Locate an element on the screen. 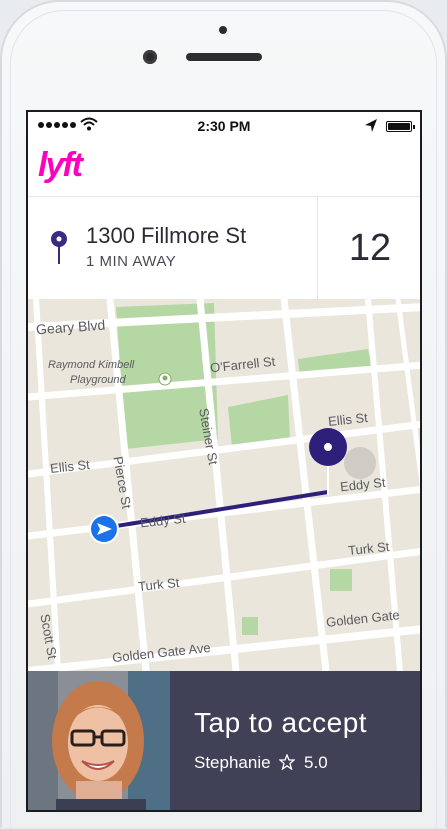 The width and height of the screenshot is (447, 829). passenger-rating: 5.0 is located at coordinates (316, 762).